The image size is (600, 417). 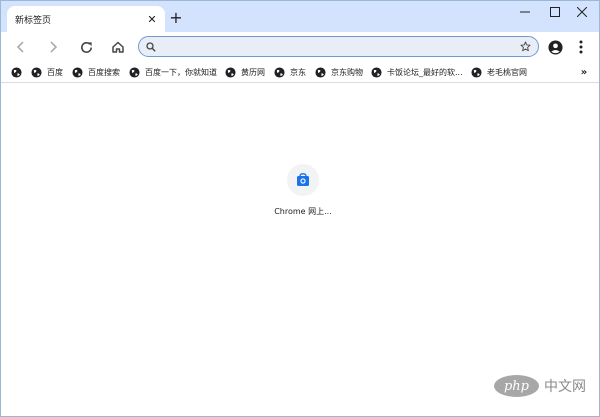 I want to click on search-icon, so click(x=151, y=47).